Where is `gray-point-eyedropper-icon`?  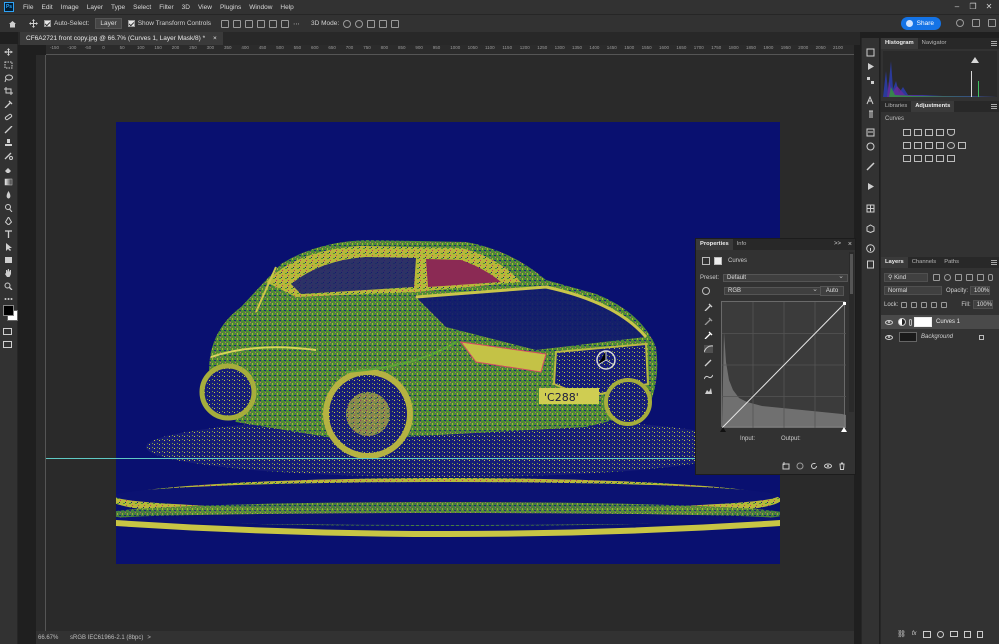 gray-point-eyedropper-icon is located at coordinates (708, 321).